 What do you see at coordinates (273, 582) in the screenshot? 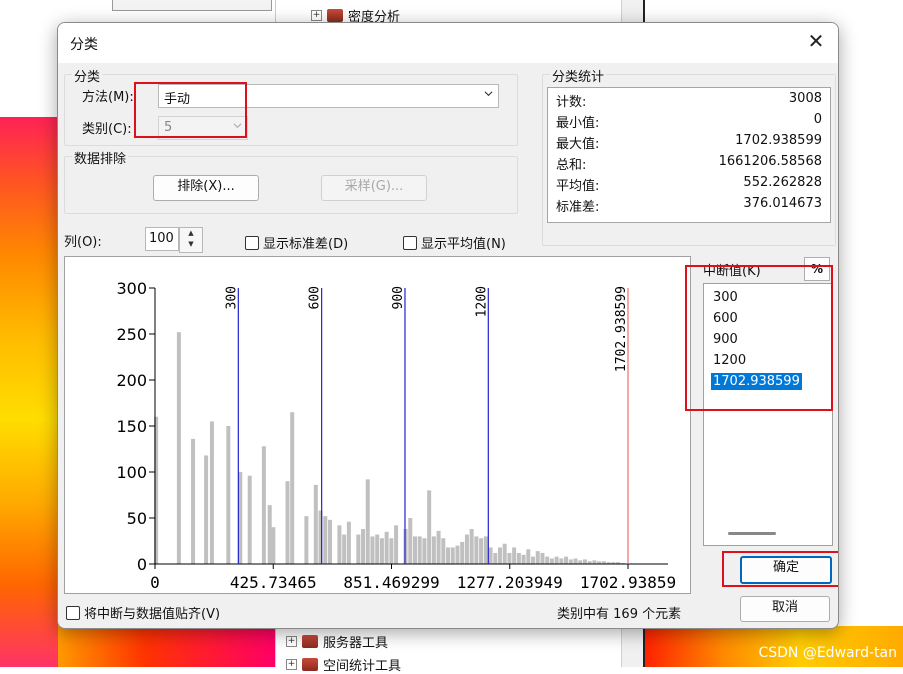
I see `x-tick-label: 425.73465` at bounding box center [273, 582].